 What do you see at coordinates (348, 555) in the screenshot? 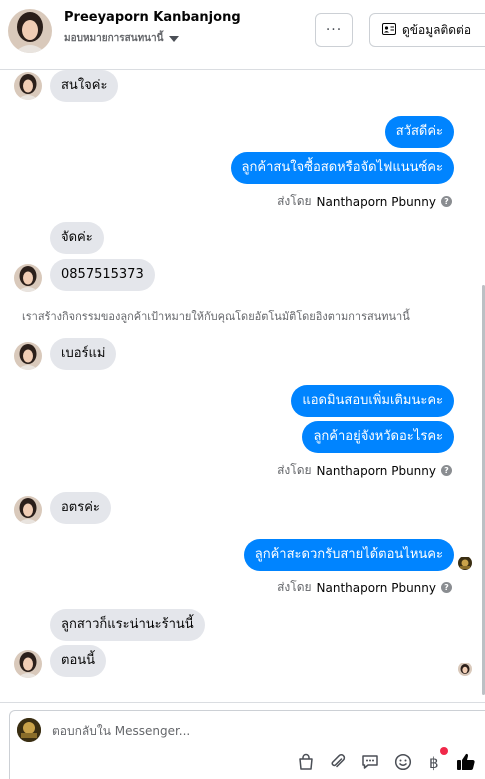
I see `outgoing-message: ลูกค้าสะดวกรับสายได้ตอนไหนคะ` at bounding box center [348, 555].